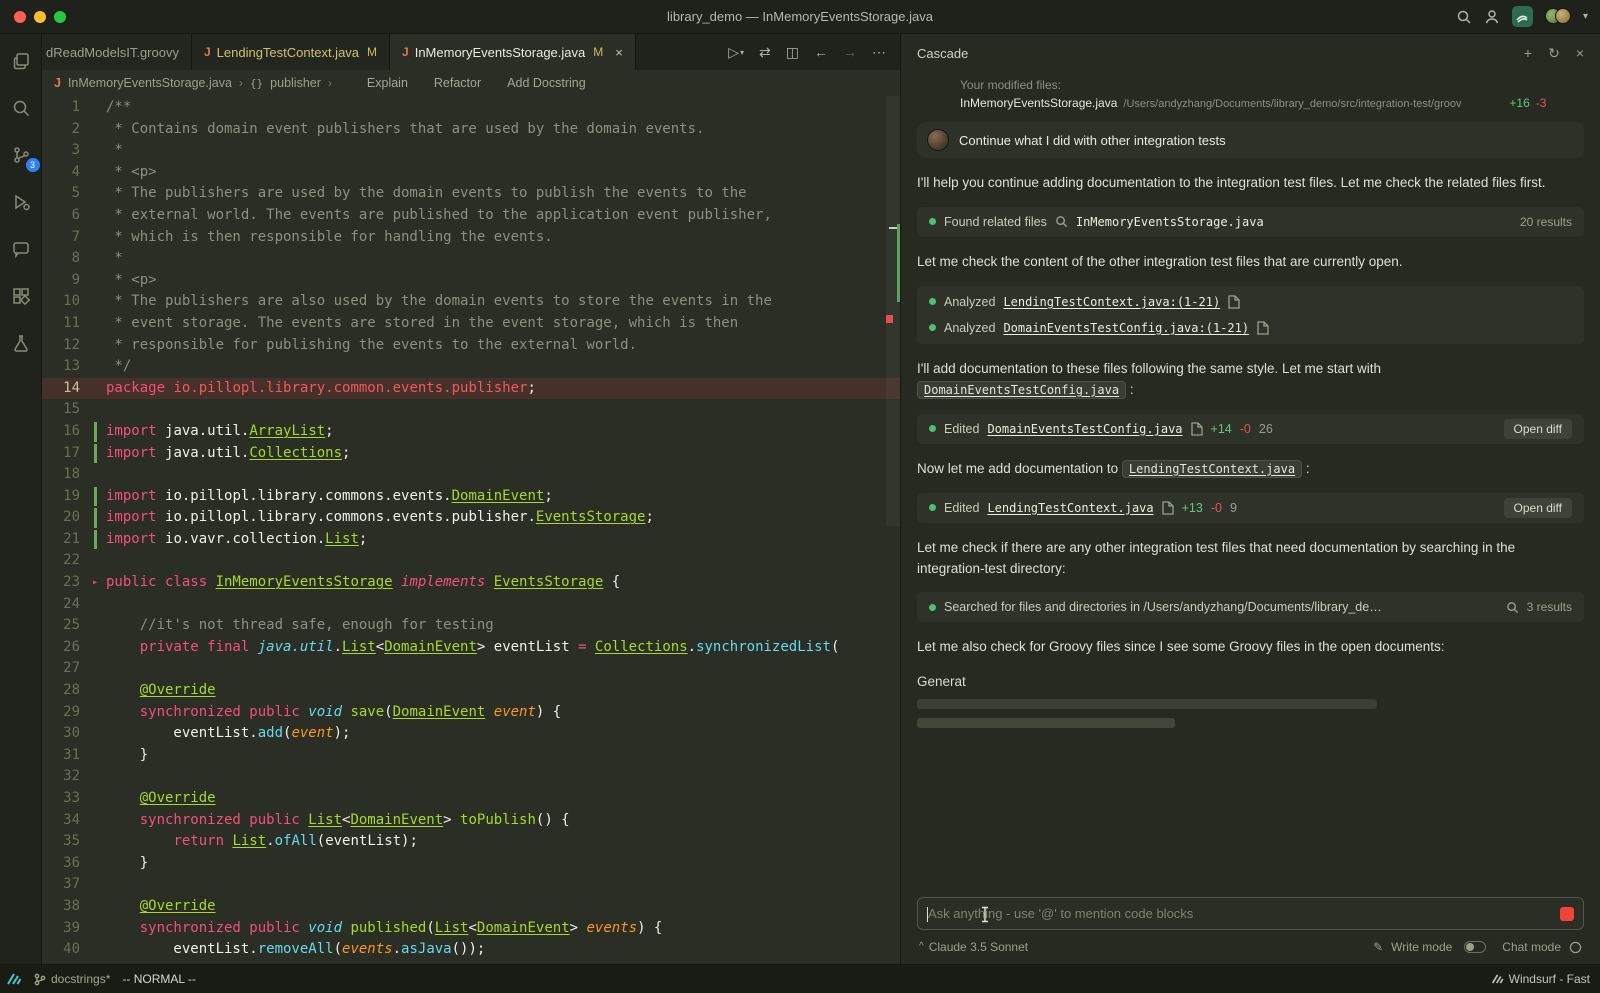  Describe the element at coordinates (67, 324) in the screenshot. I see `line-number: 11` at that location.